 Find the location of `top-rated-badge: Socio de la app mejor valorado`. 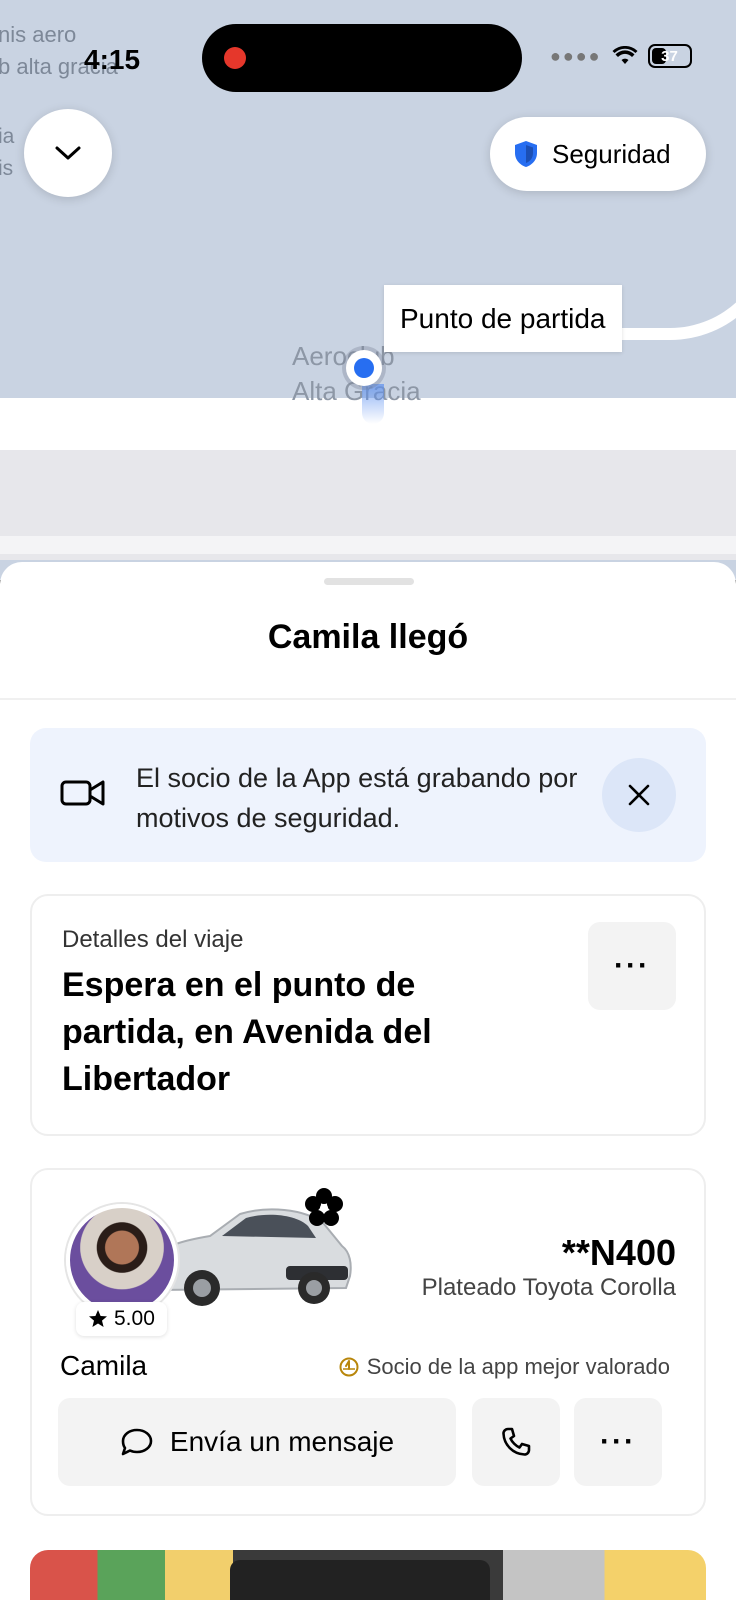

top-rated-badge: Socio de la app mejor valorado is located at coordinates (504, 1367).